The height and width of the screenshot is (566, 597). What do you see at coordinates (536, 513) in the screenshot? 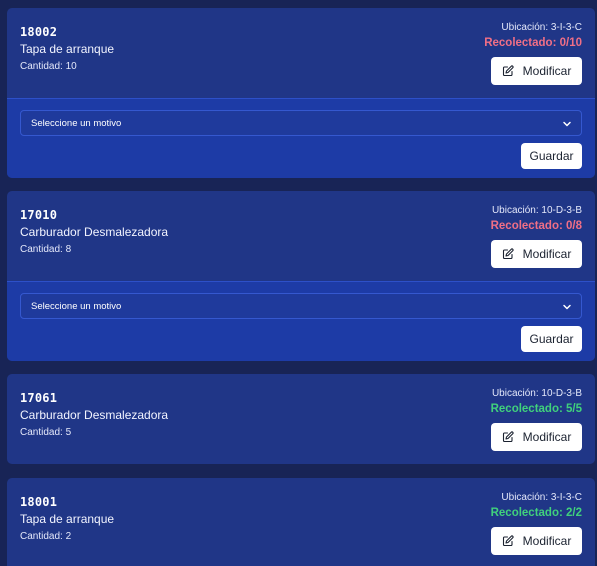
I see `collected-status: Recolectado: 2/2` at bounding box center [536, 513].